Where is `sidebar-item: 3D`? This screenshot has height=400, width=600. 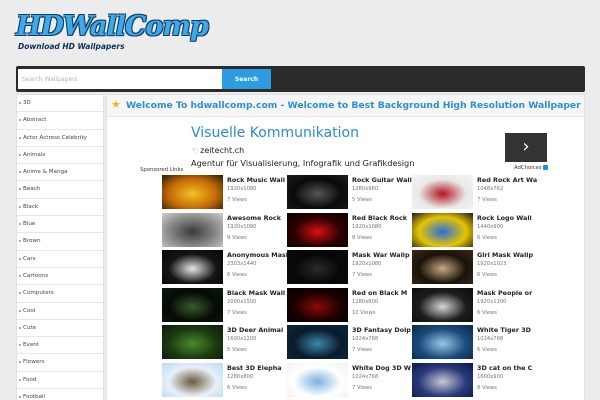 sidebar-item: 3D is located at coordinates (60, 104).